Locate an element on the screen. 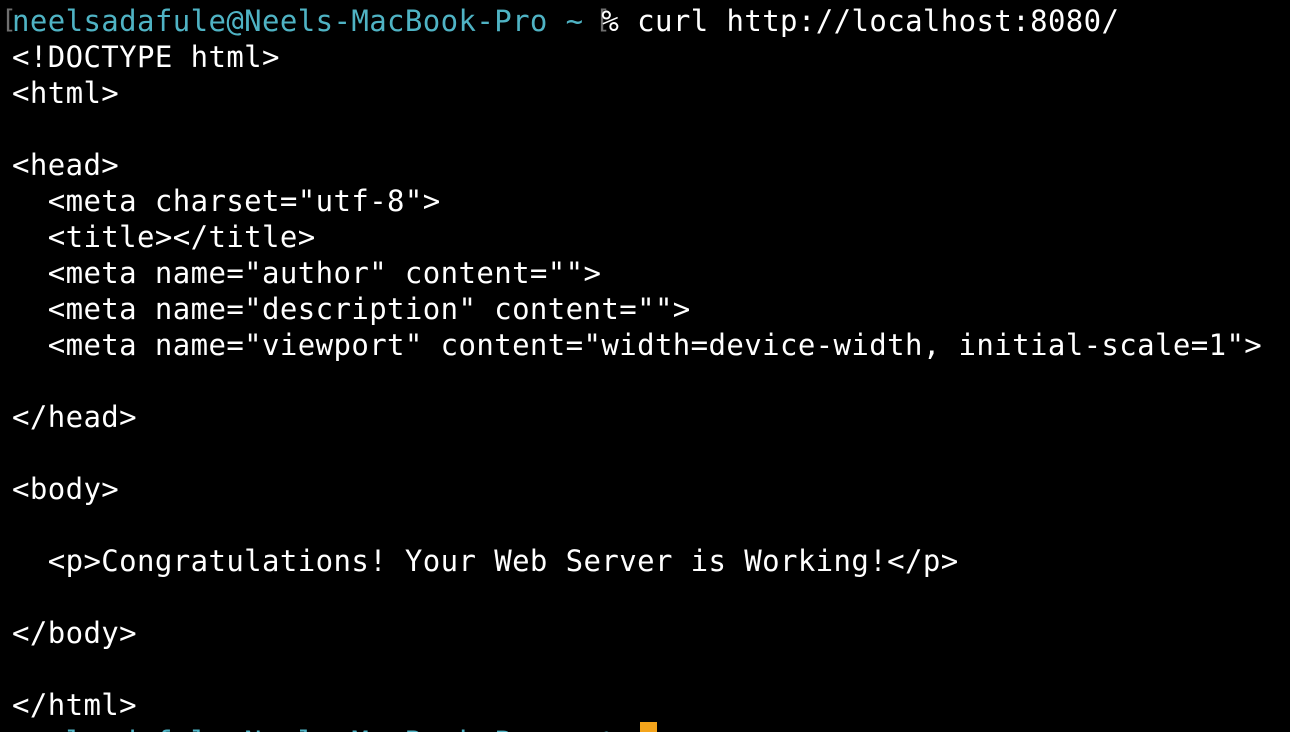 Image resolution: width=1290 pixels, height=732 pixels. output-line: <meta name="author" content=""> is located at coordinates (307, 273).